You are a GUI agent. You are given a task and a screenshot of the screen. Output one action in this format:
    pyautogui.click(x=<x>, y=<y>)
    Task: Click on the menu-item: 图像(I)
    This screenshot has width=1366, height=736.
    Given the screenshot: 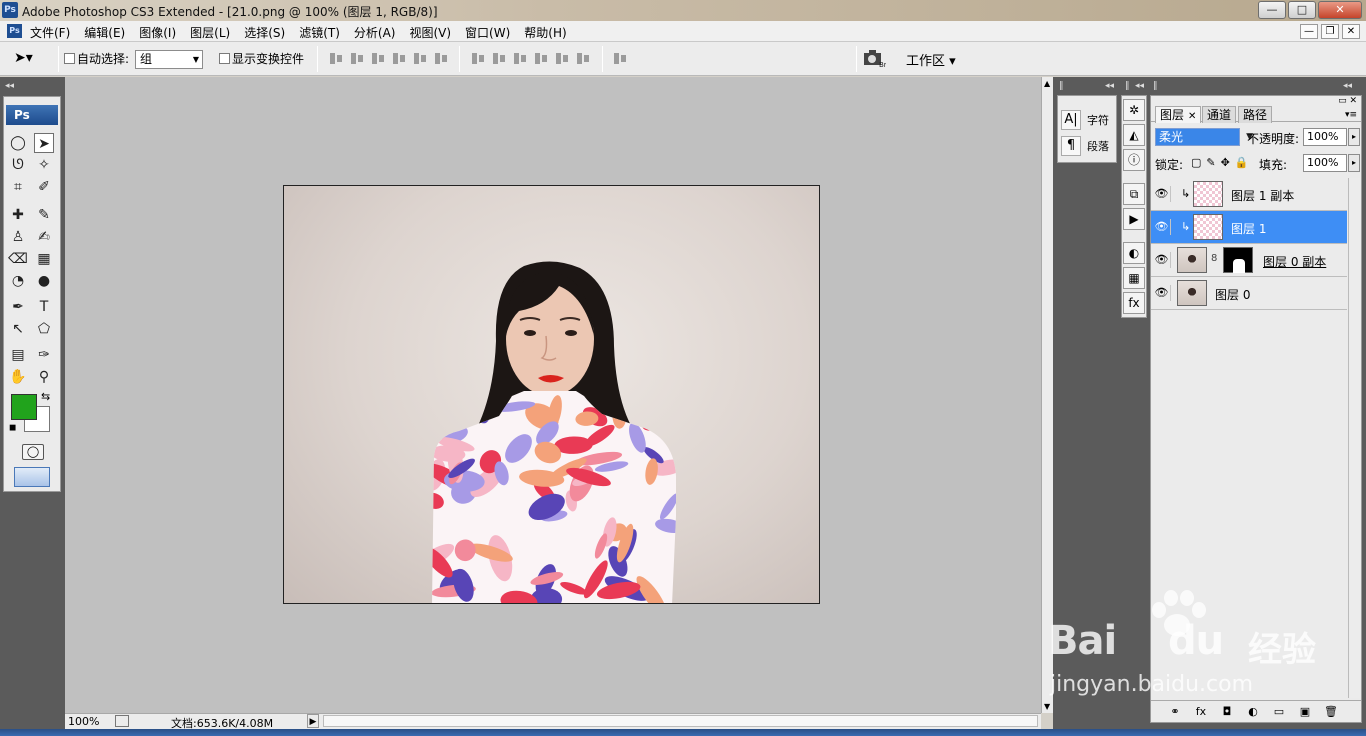 What is the action you would take?
    pyautogui.click(x=157, y=32)
    